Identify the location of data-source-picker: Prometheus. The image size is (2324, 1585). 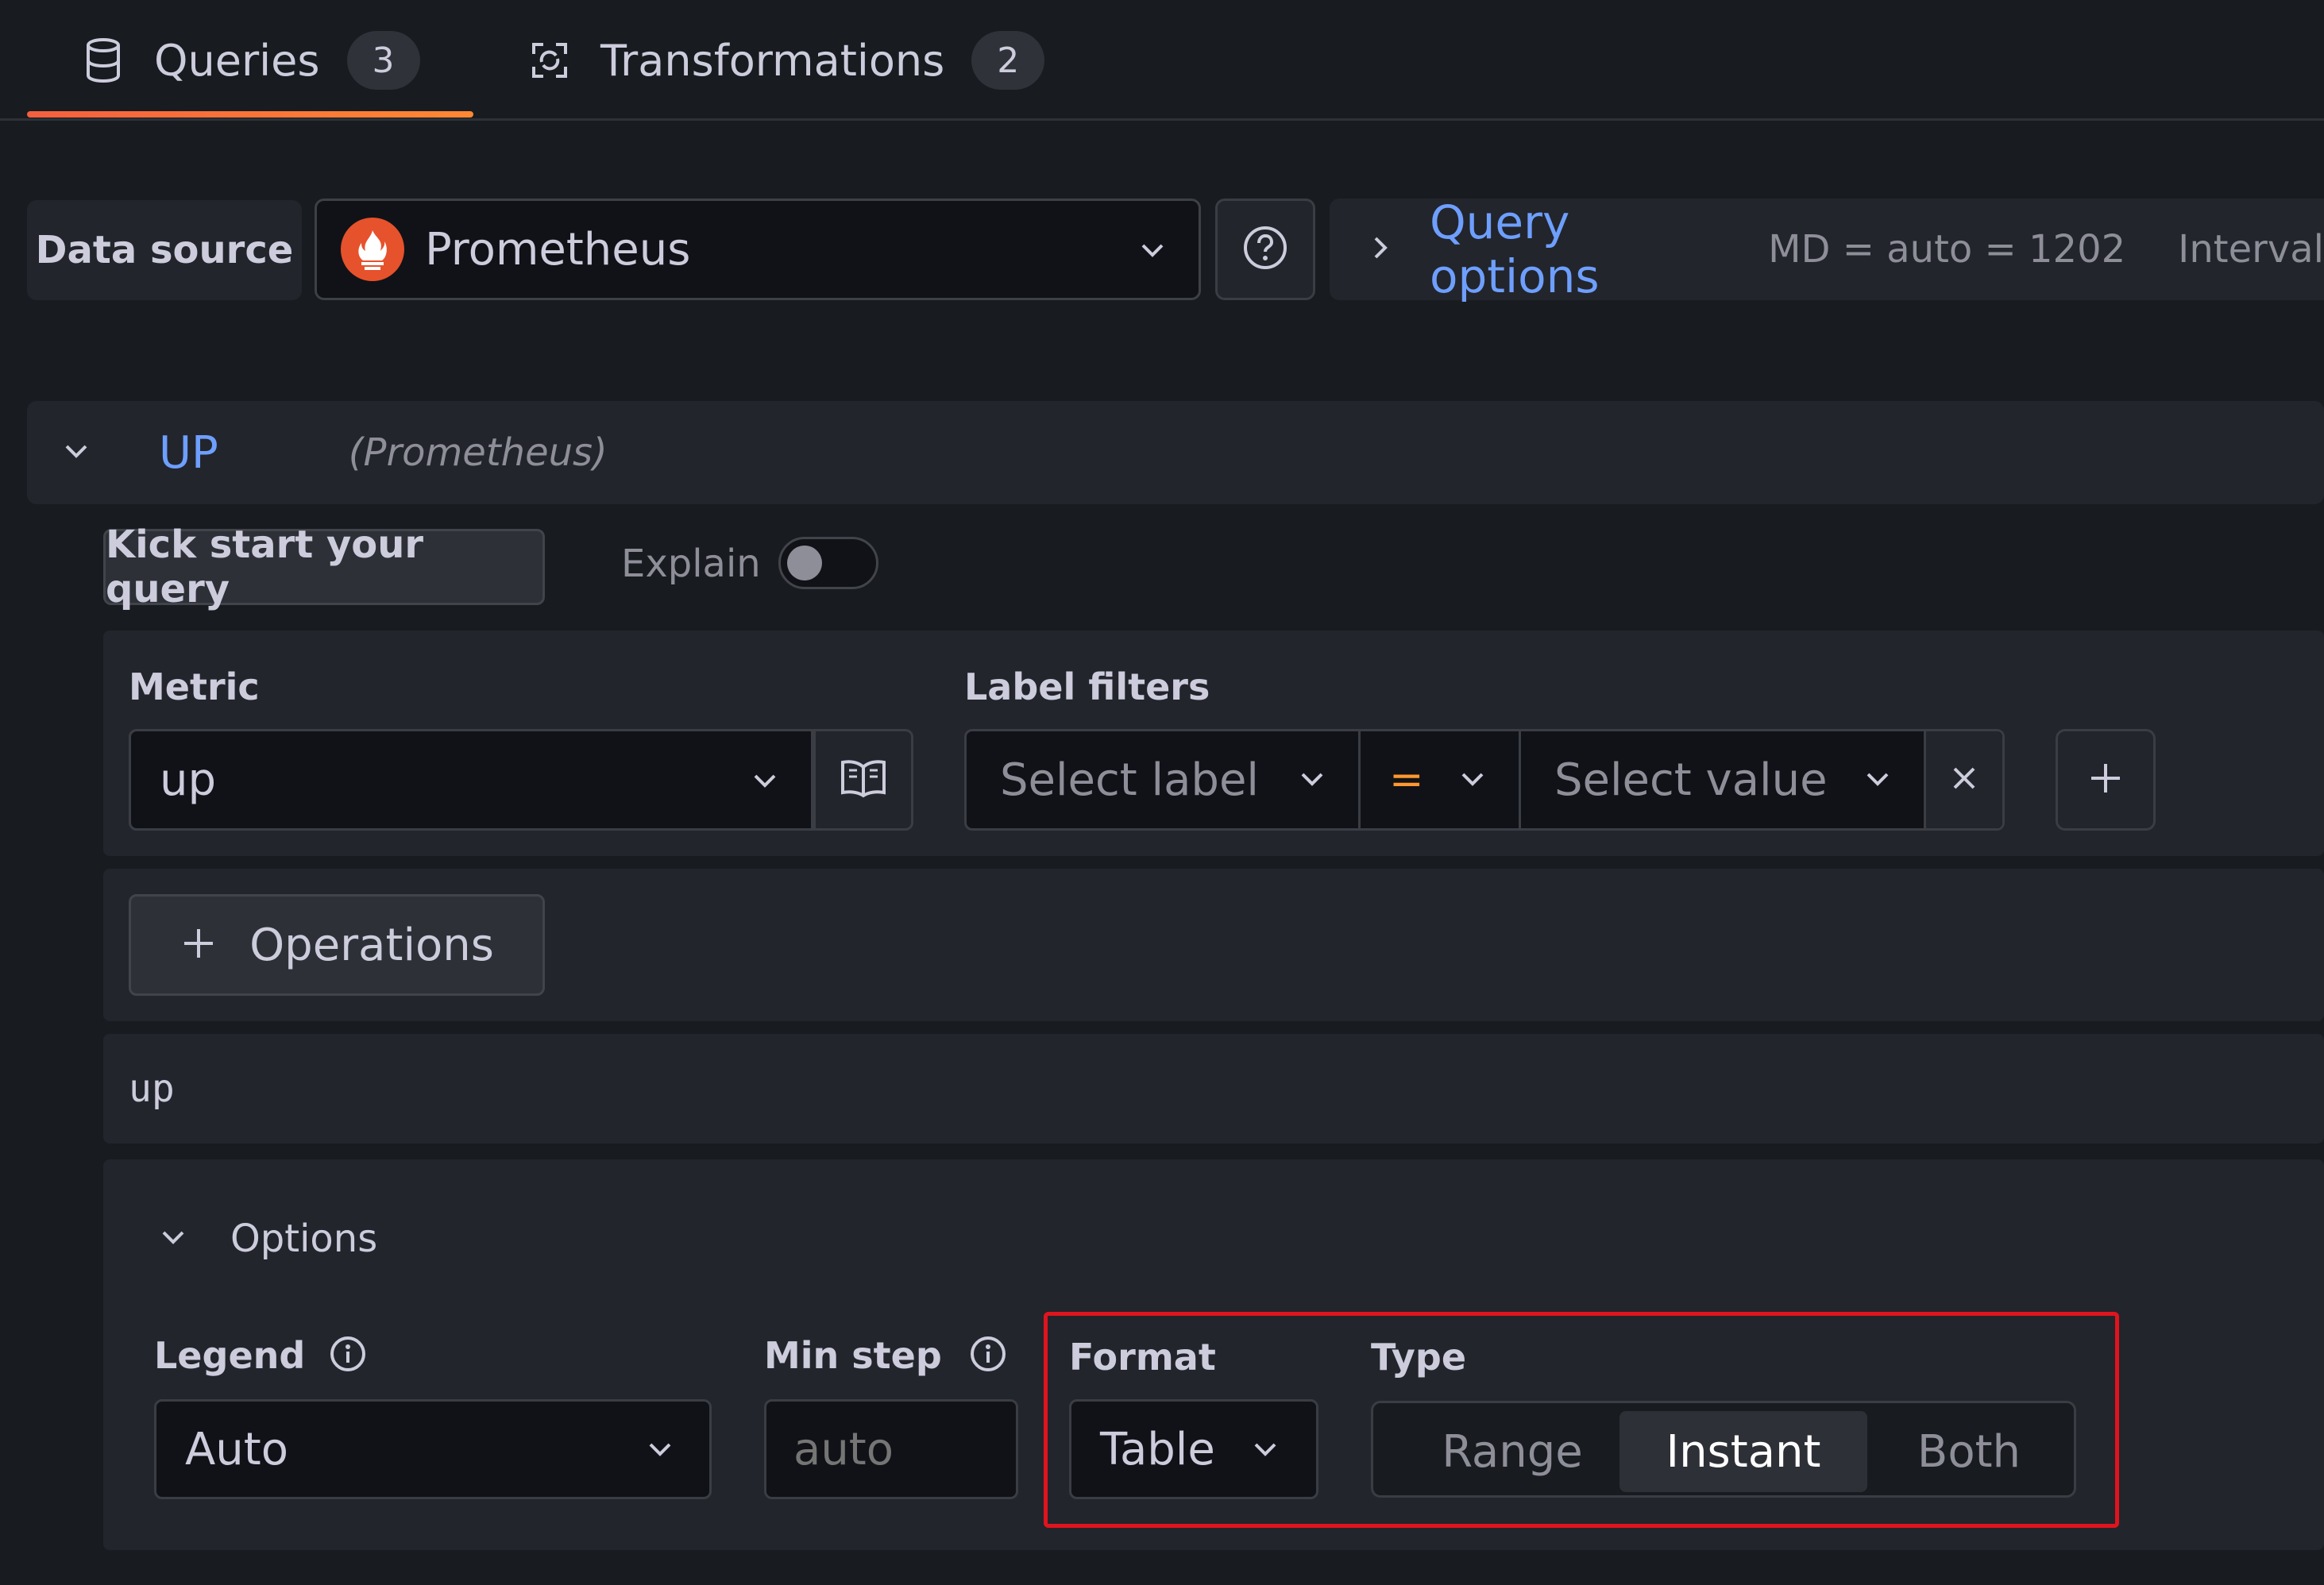
(758, 249).